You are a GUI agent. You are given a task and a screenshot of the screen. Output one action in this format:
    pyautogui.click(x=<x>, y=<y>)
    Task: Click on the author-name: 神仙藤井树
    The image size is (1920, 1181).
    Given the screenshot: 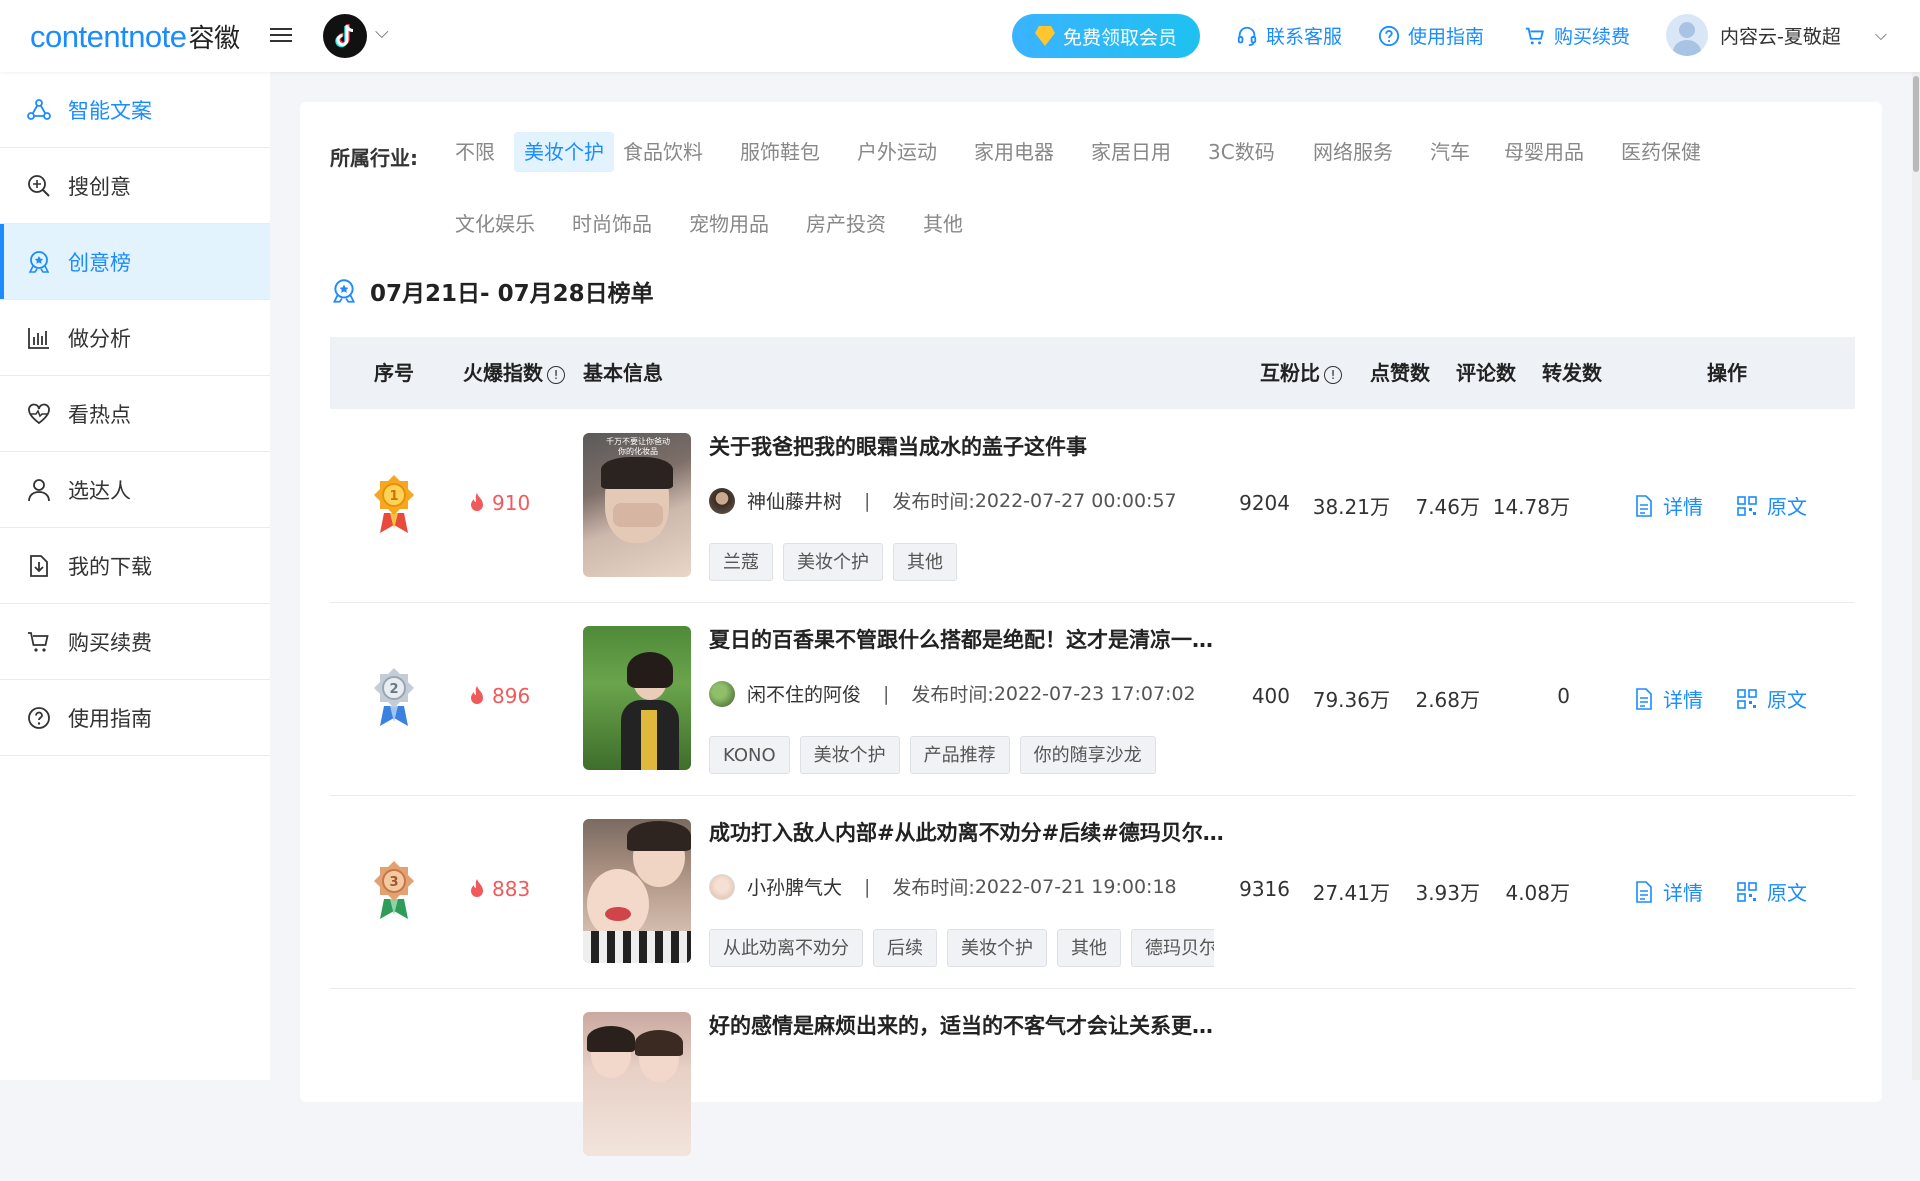 What is the action you would take?
    pyautogui.click(x=794, y=500)
    